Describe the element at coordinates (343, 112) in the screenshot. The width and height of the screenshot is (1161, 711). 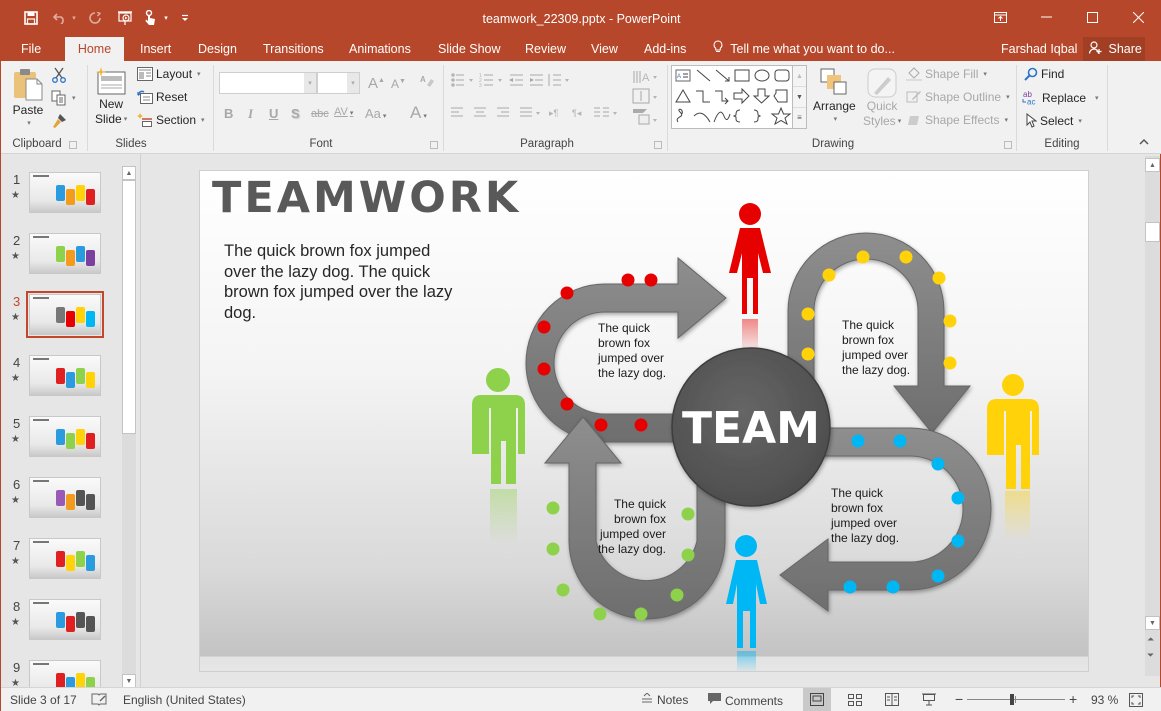
I see `character-spacing-button: AV ▾` at that location.